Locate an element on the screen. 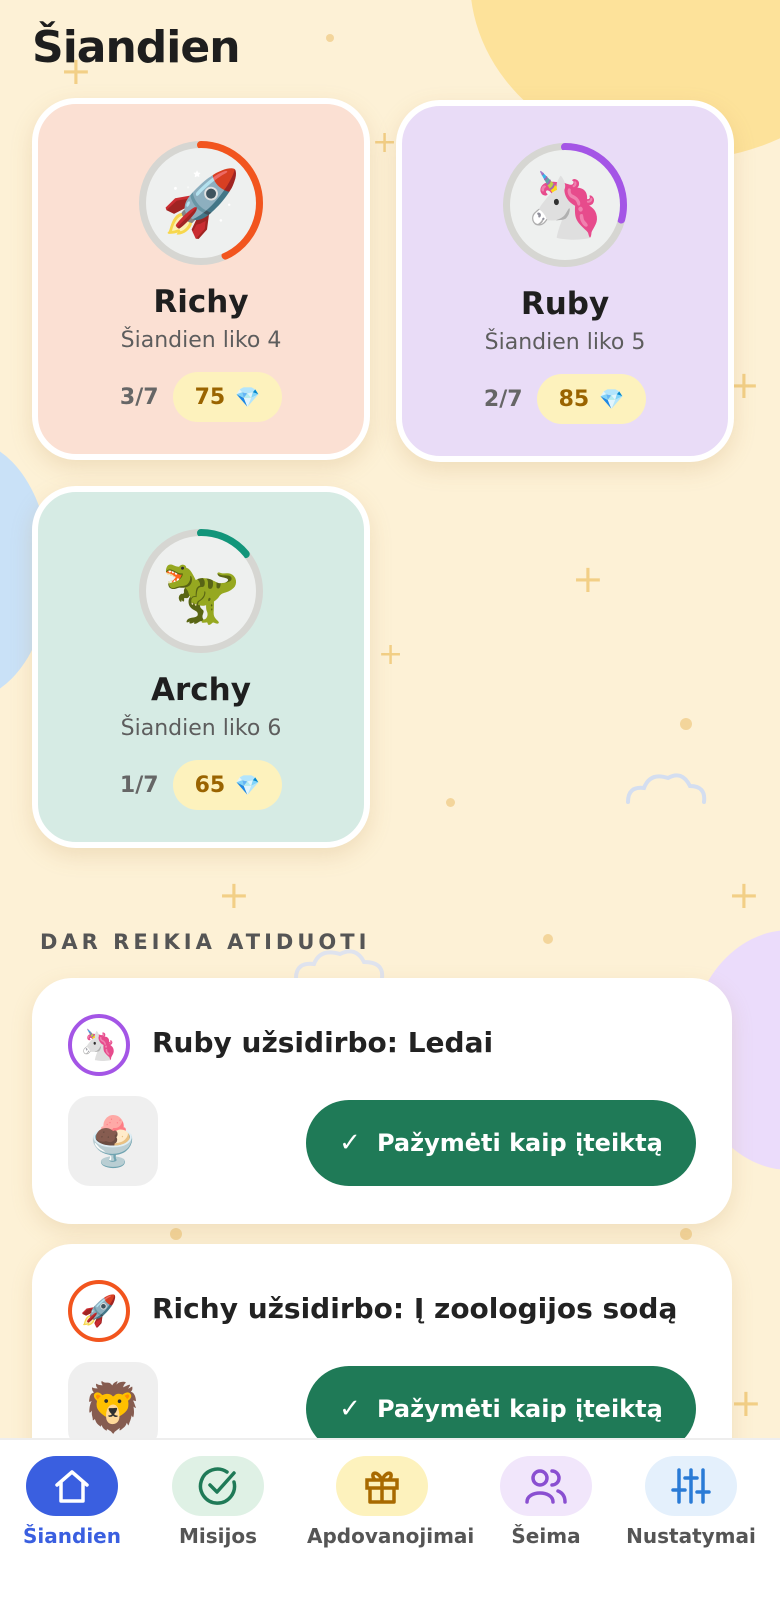 The width and height of the screenshot is (780, 1600). cloud-icon is located at coordinates (666, 788).